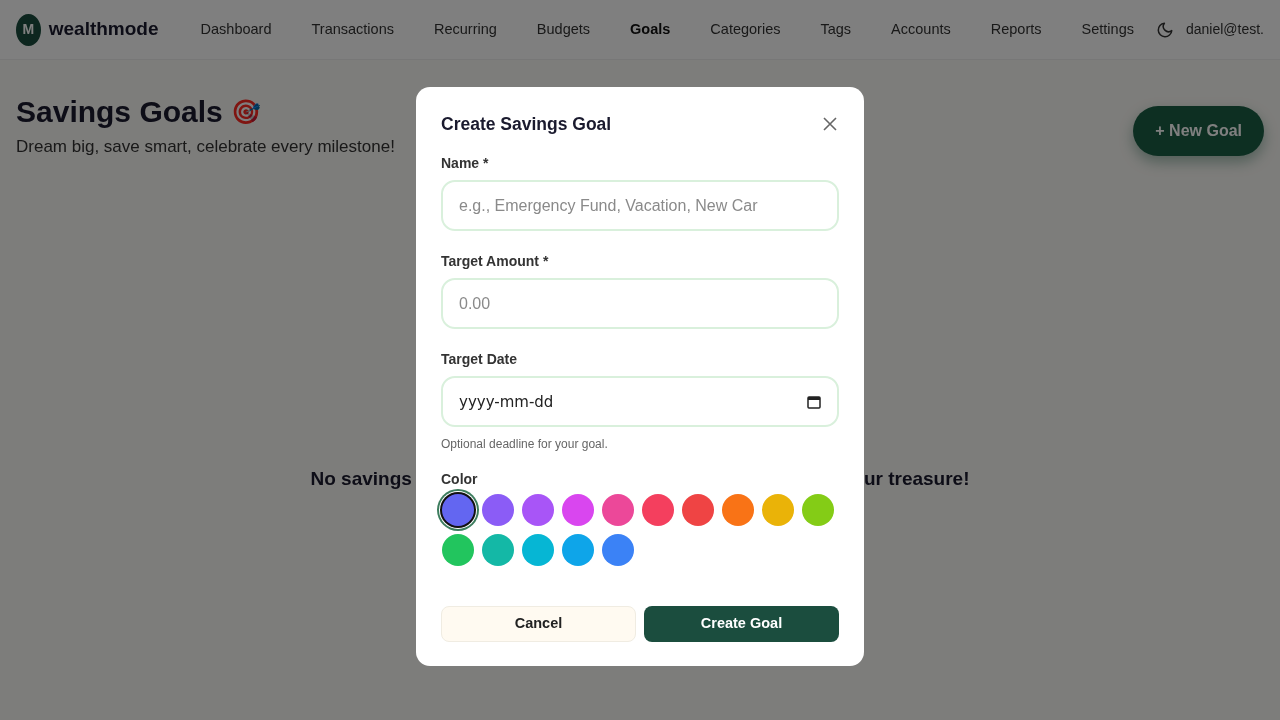 The width and height of the screenshot is (1280, 720). Describe the element at coordinates (465, 164) in the screenshot. I see `field-label: Name *` at that location.